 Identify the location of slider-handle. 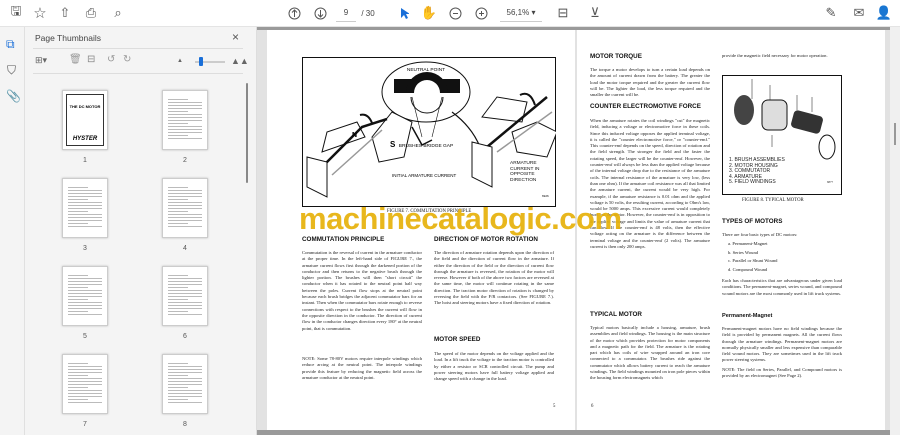
(201, 61).